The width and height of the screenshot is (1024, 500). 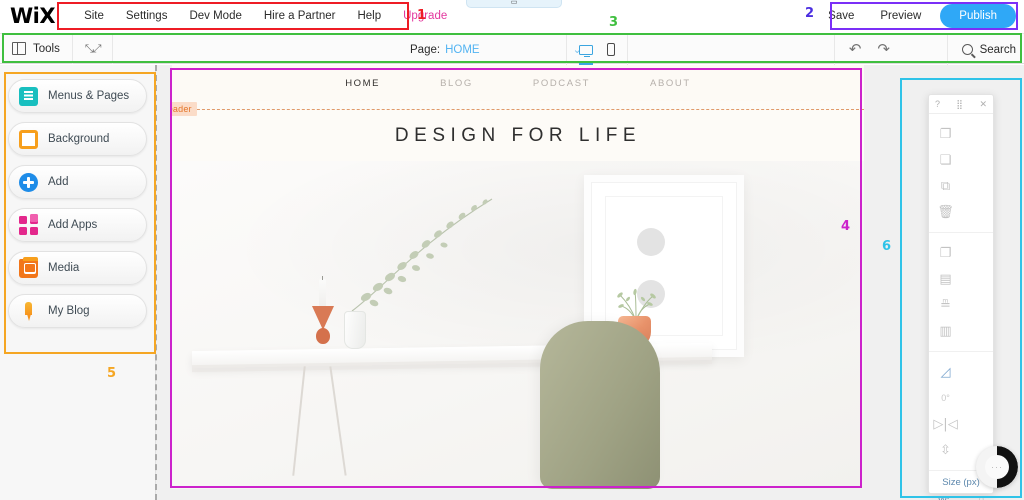 I want to click on annotation-number-5: 5, so click(x=112, y=373).